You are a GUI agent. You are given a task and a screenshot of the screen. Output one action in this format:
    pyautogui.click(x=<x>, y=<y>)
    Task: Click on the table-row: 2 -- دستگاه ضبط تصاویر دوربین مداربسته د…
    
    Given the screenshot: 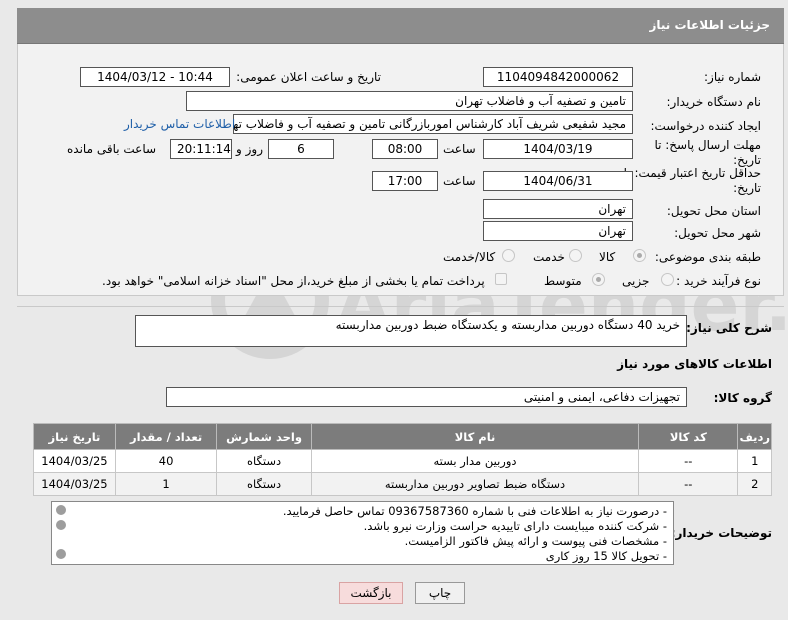 What is the action you would take?
    pyautogui.click(x=402, y=484)
    